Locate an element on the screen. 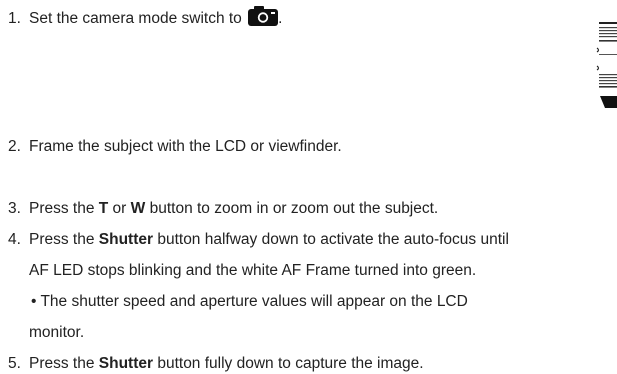 This screenshot has height=374, width=617. step-4-bullet-continuation: monitor. is located at coordinates (57, 332).